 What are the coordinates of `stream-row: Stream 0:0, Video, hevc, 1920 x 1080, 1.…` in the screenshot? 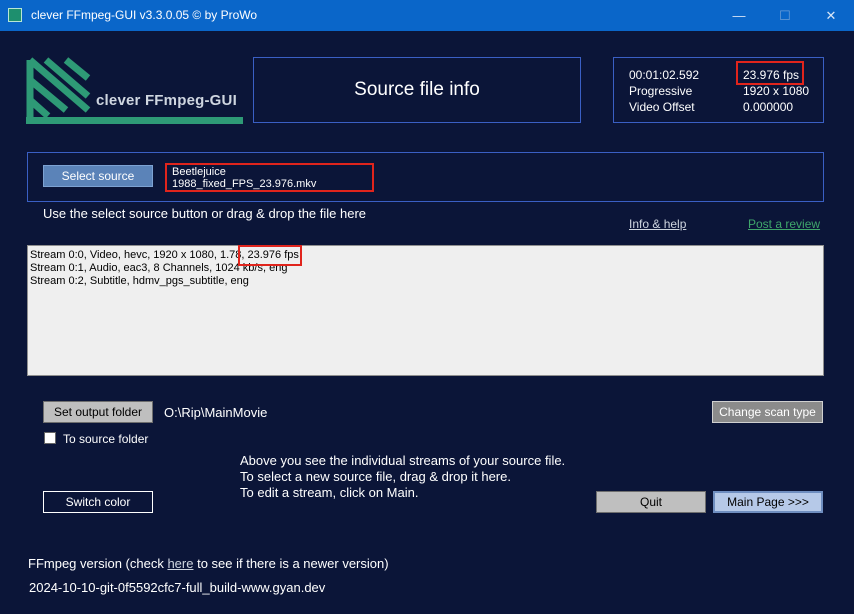 It's located at (425, 255).